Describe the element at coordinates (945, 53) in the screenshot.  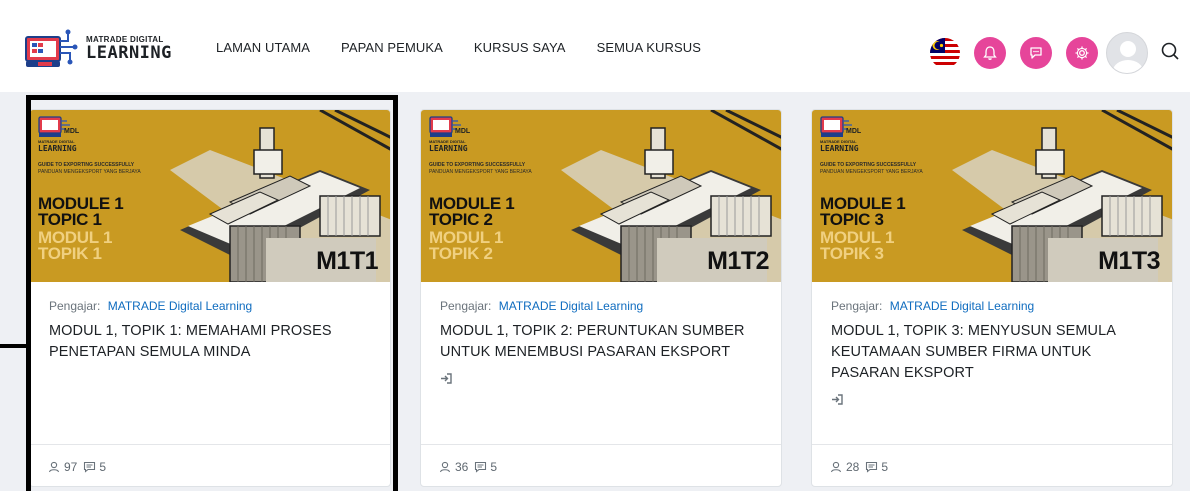
I see `malaysia-flag-icon` at that location.